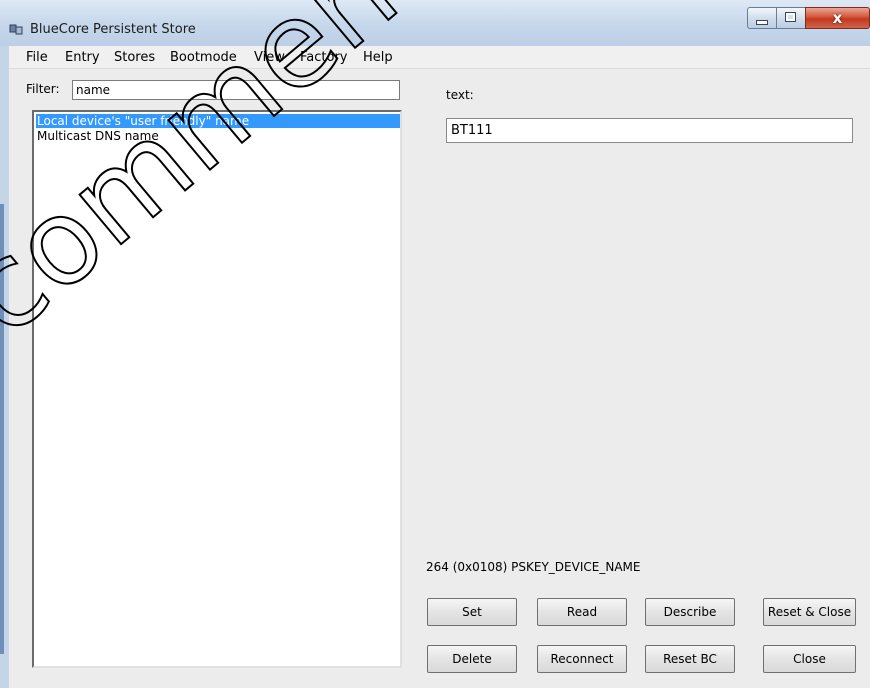  I want to click on menu-file: File, so click(37, 57).